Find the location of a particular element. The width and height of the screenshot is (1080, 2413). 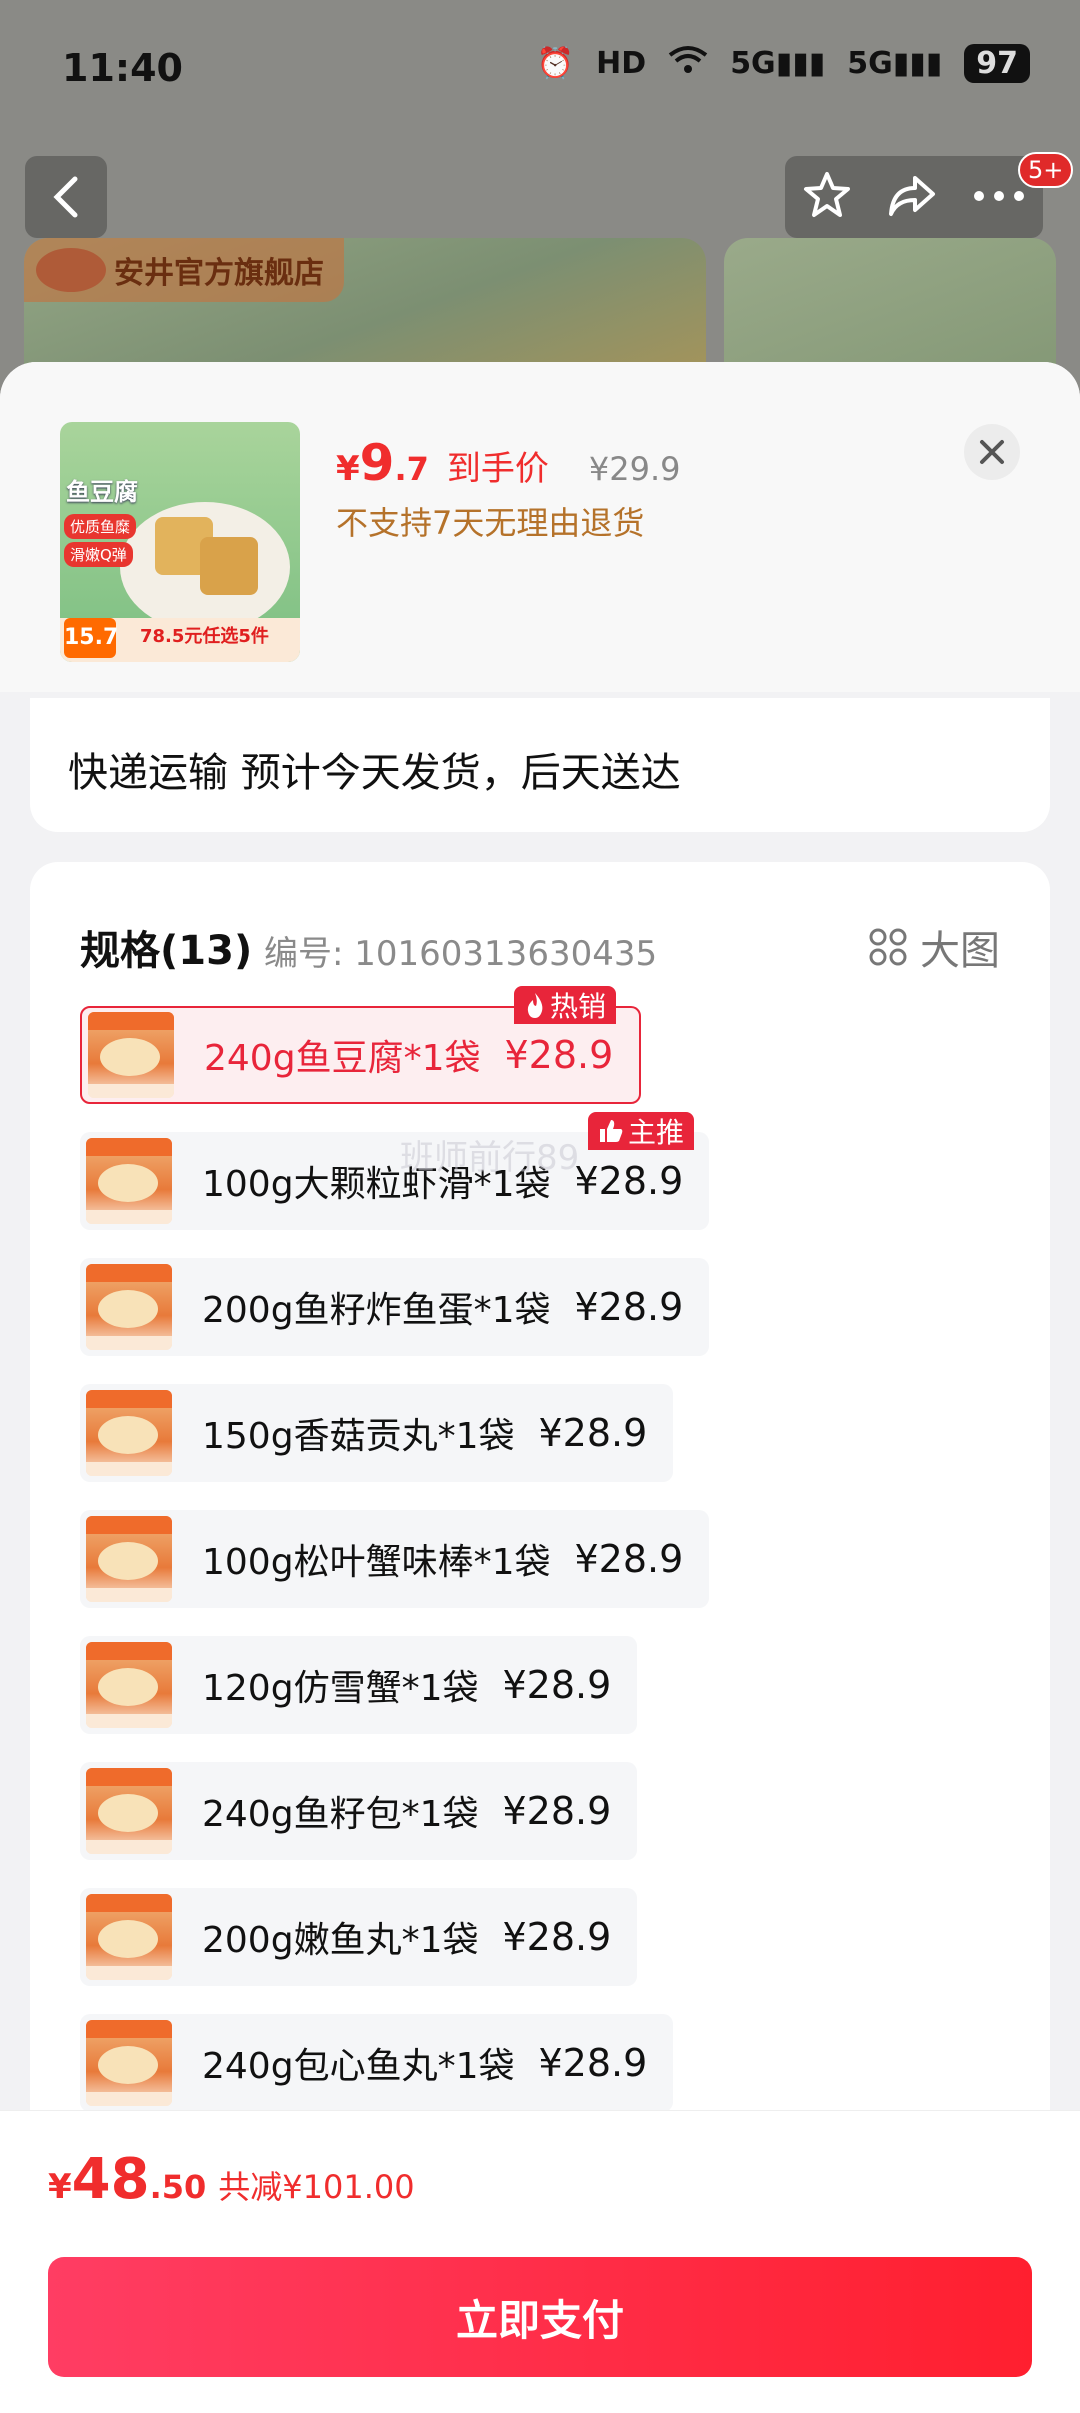

share-button is located at coordinates (912, 197).